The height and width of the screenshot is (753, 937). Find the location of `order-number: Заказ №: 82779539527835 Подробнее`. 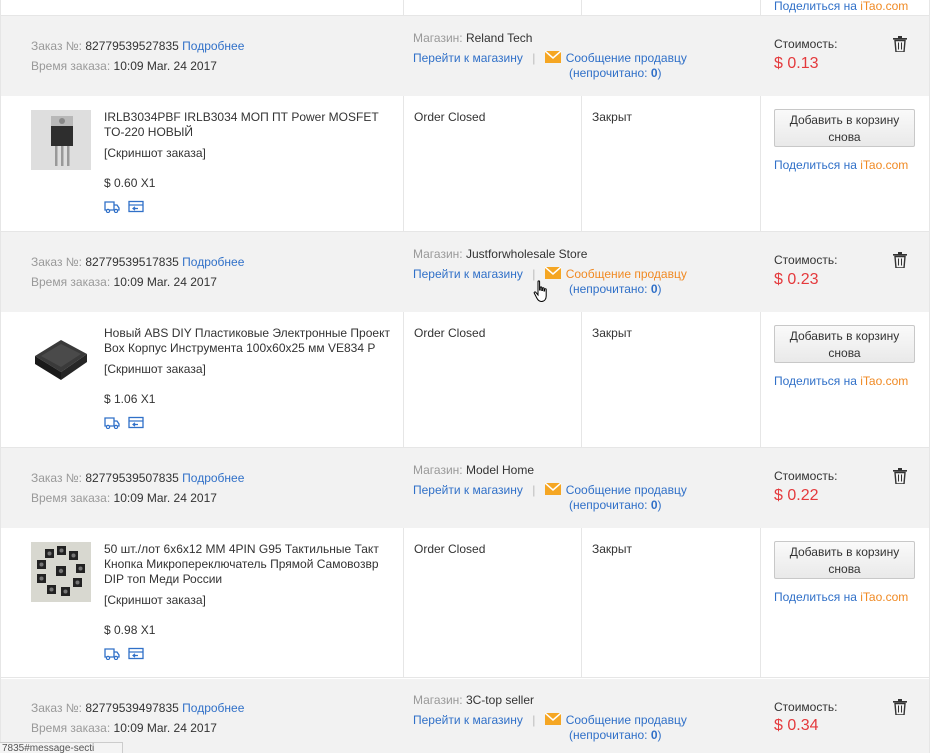

order-number: Заказ №: 82779539527835 Подробнее is located at coordinates (138, 46).